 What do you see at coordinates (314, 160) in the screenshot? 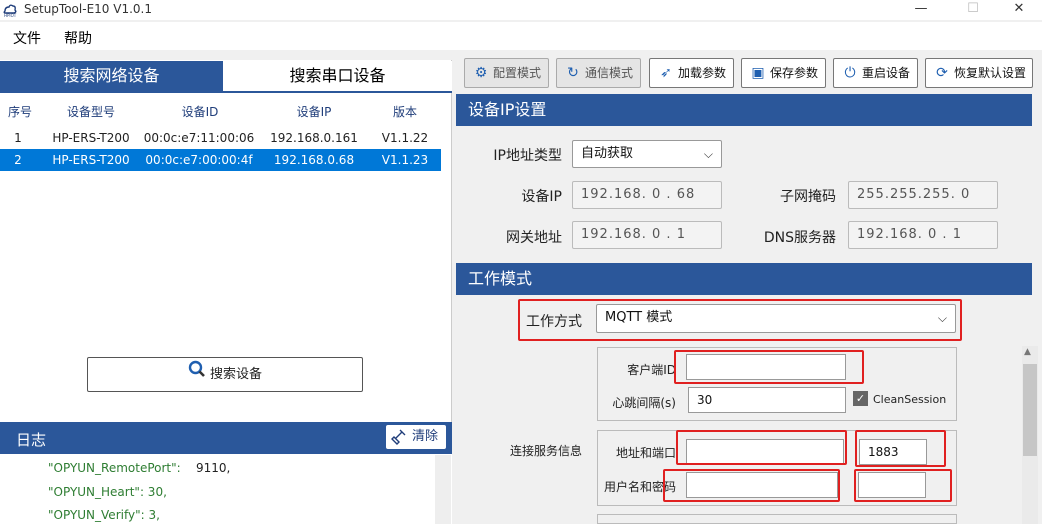
I see `cell-ip: 192.168.0.68` at bounding box center [314, 160].